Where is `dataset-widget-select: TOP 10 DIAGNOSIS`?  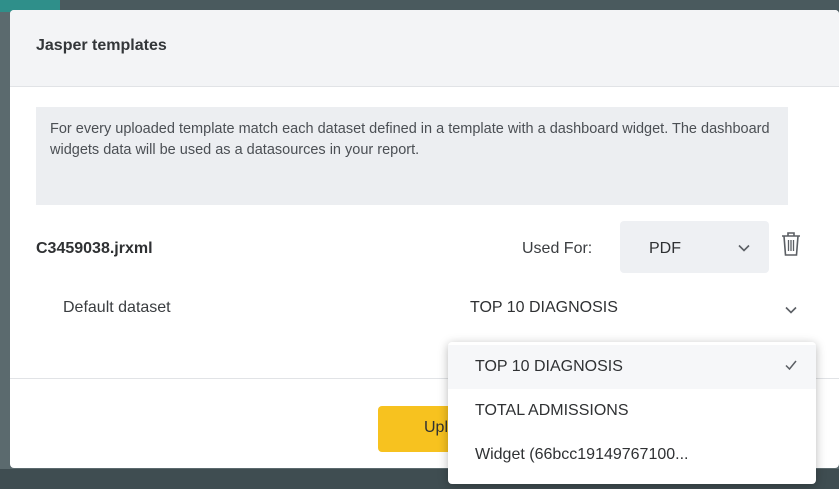
dataset-widget-select: TOP 10 DIAGNOSIS is located at coordinates (629, 309).